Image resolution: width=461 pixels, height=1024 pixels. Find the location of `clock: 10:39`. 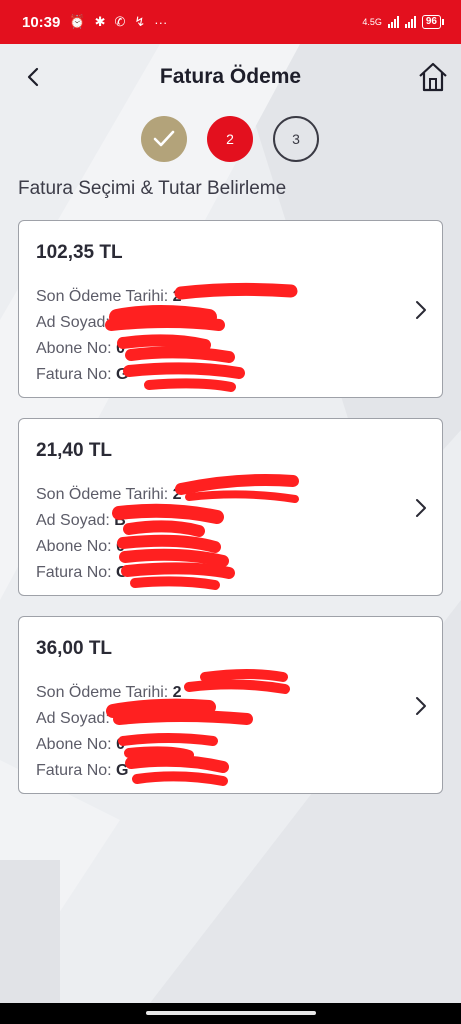

clock: 10:39 is located at coordinates (41, 22).